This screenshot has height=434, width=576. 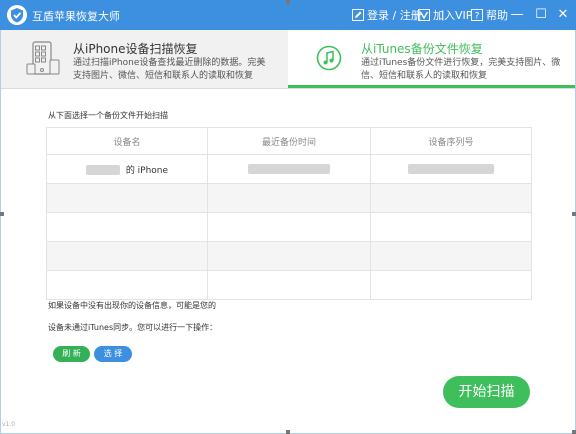 I want to click on help-label: 帮助, so click(x=497, y=15).